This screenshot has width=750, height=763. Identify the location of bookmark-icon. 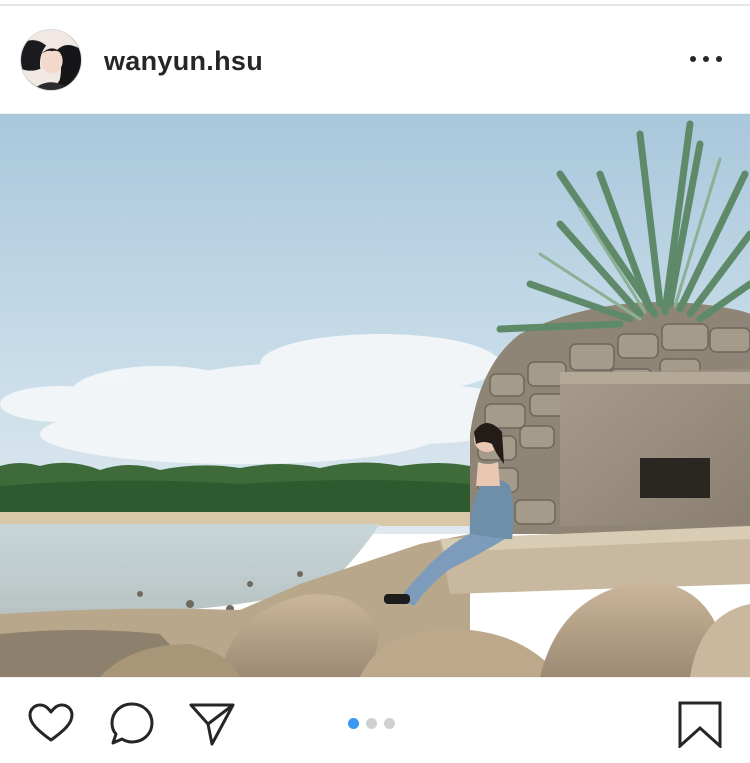
(700, 725).